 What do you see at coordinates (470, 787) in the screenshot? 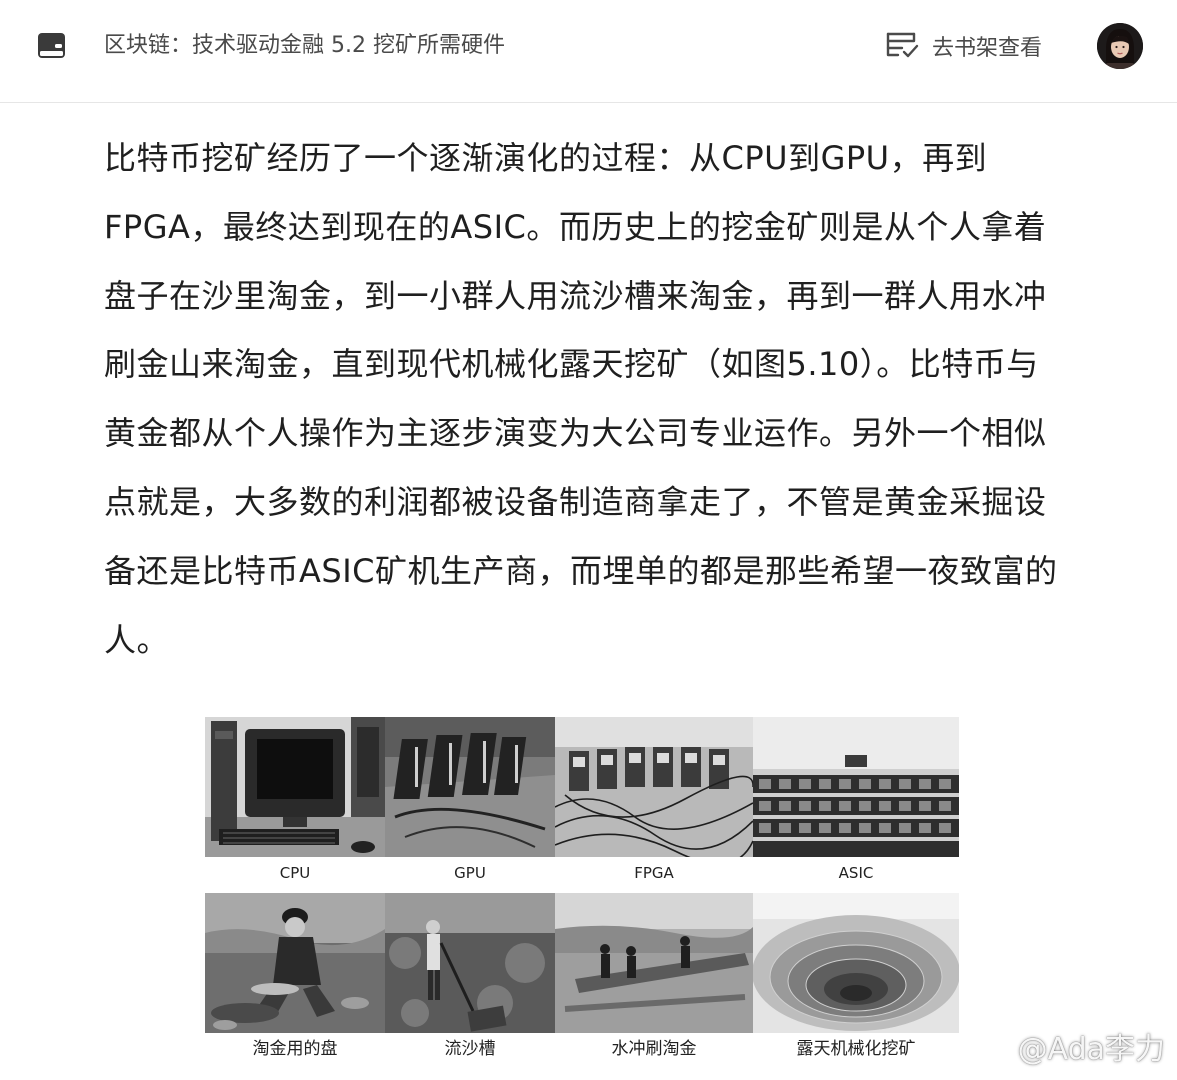
I see `gpu-photo` at bounding box center [470, 787].